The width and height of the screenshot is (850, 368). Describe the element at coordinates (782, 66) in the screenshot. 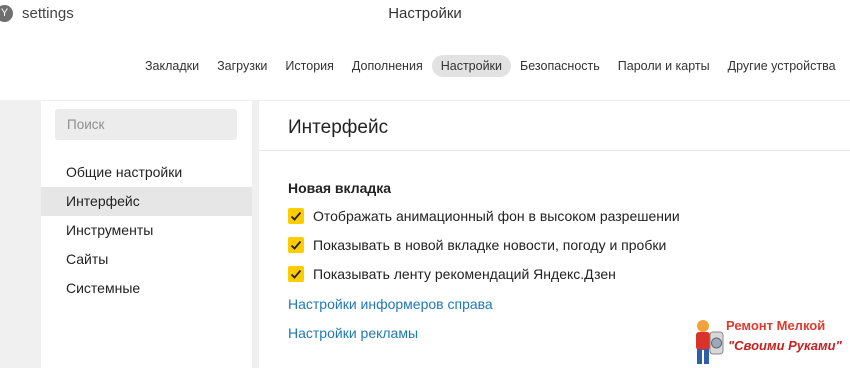

I see `tab-other-devices: Другие устройства` at that location.